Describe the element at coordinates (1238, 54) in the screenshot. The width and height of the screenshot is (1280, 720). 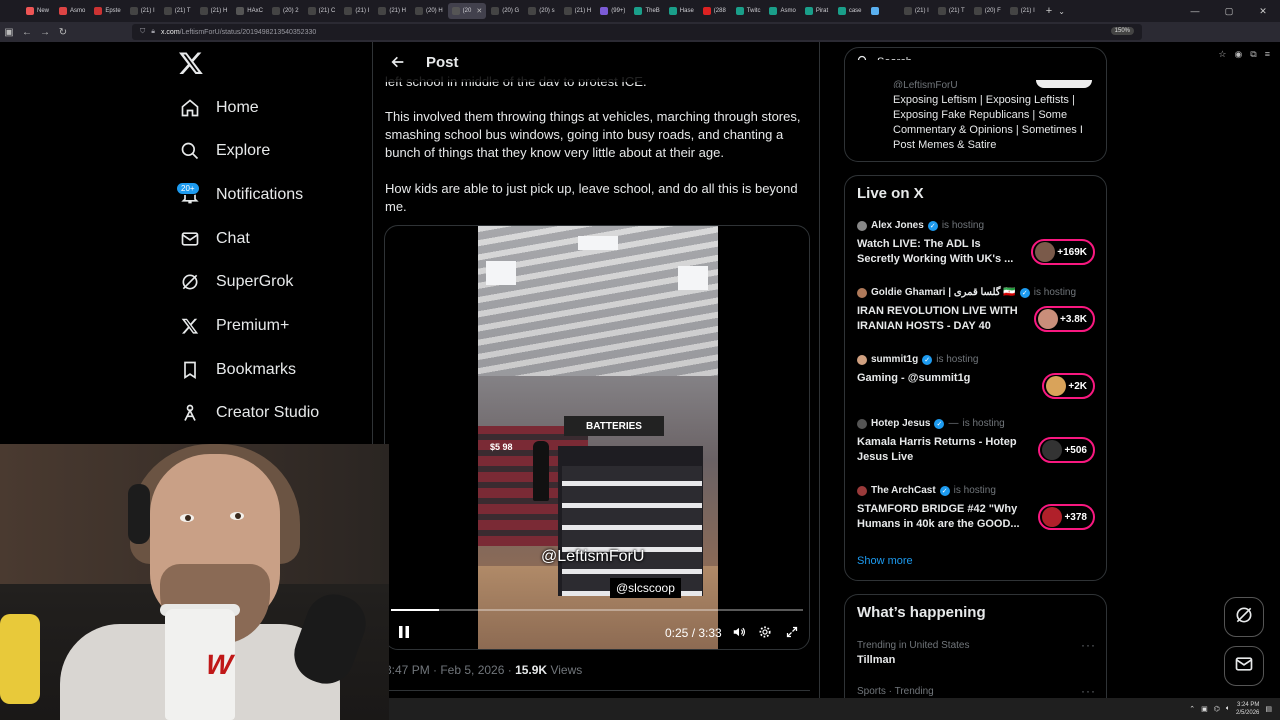
I see `account-icon: ◉` at that location.